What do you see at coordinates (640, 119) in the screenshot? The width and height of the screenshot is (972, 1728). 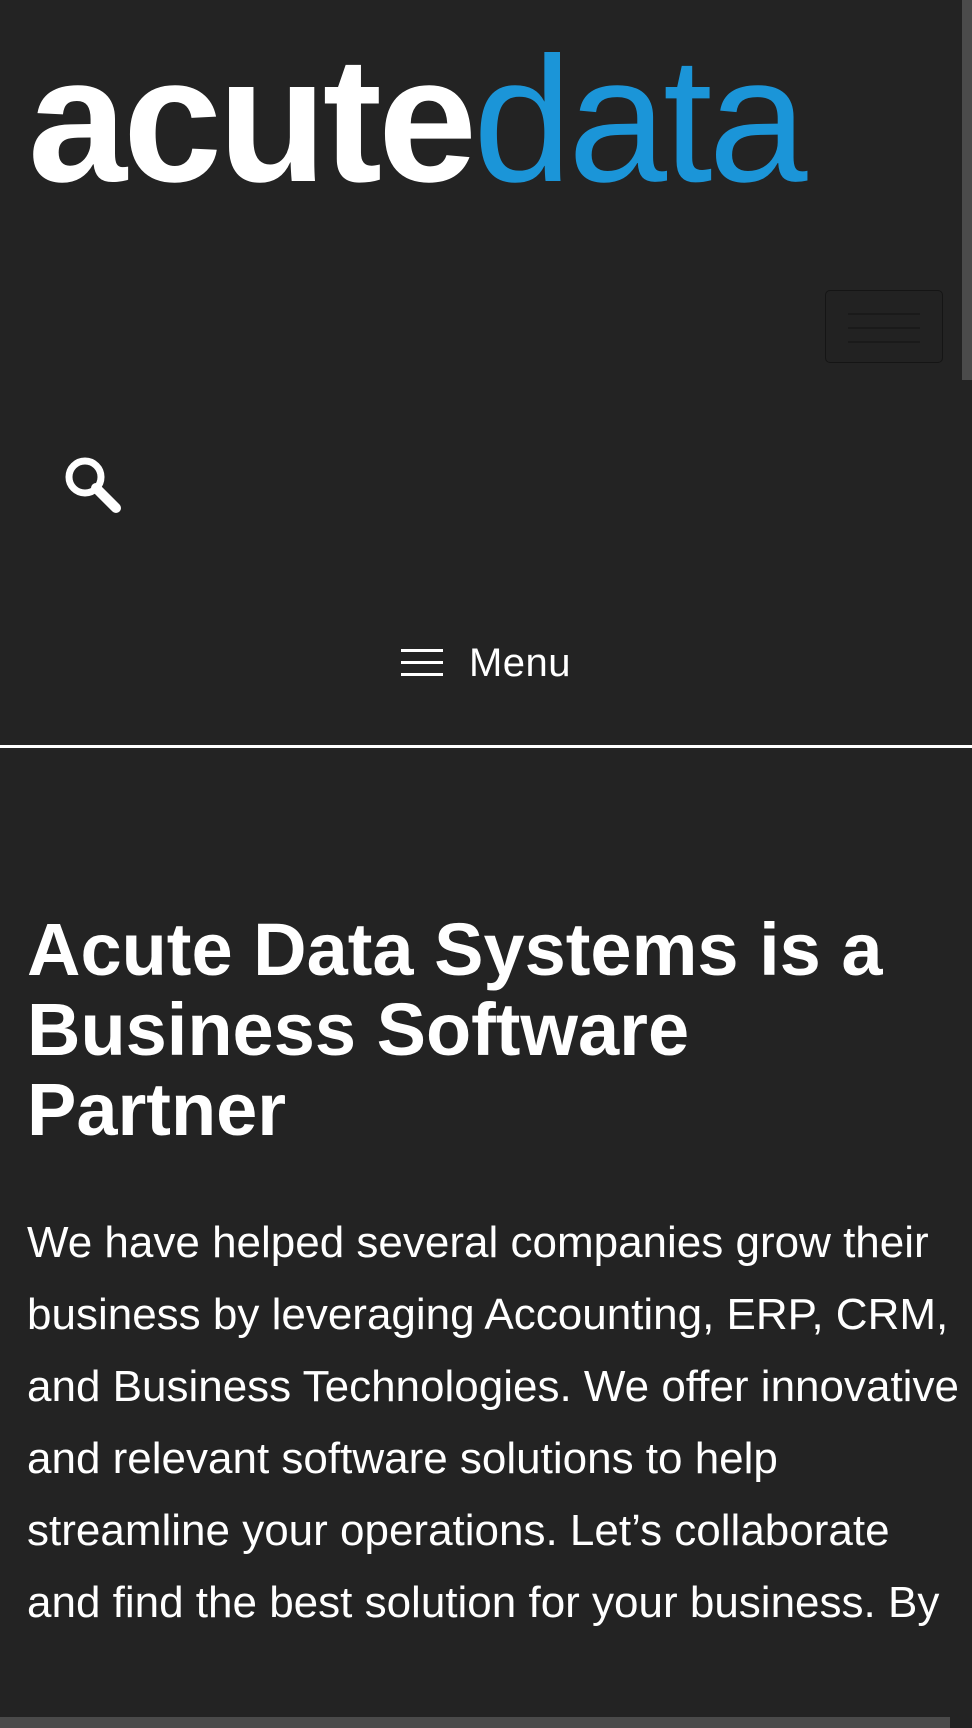 I see `logo-word-data: data` at bounding box center [640, 119].